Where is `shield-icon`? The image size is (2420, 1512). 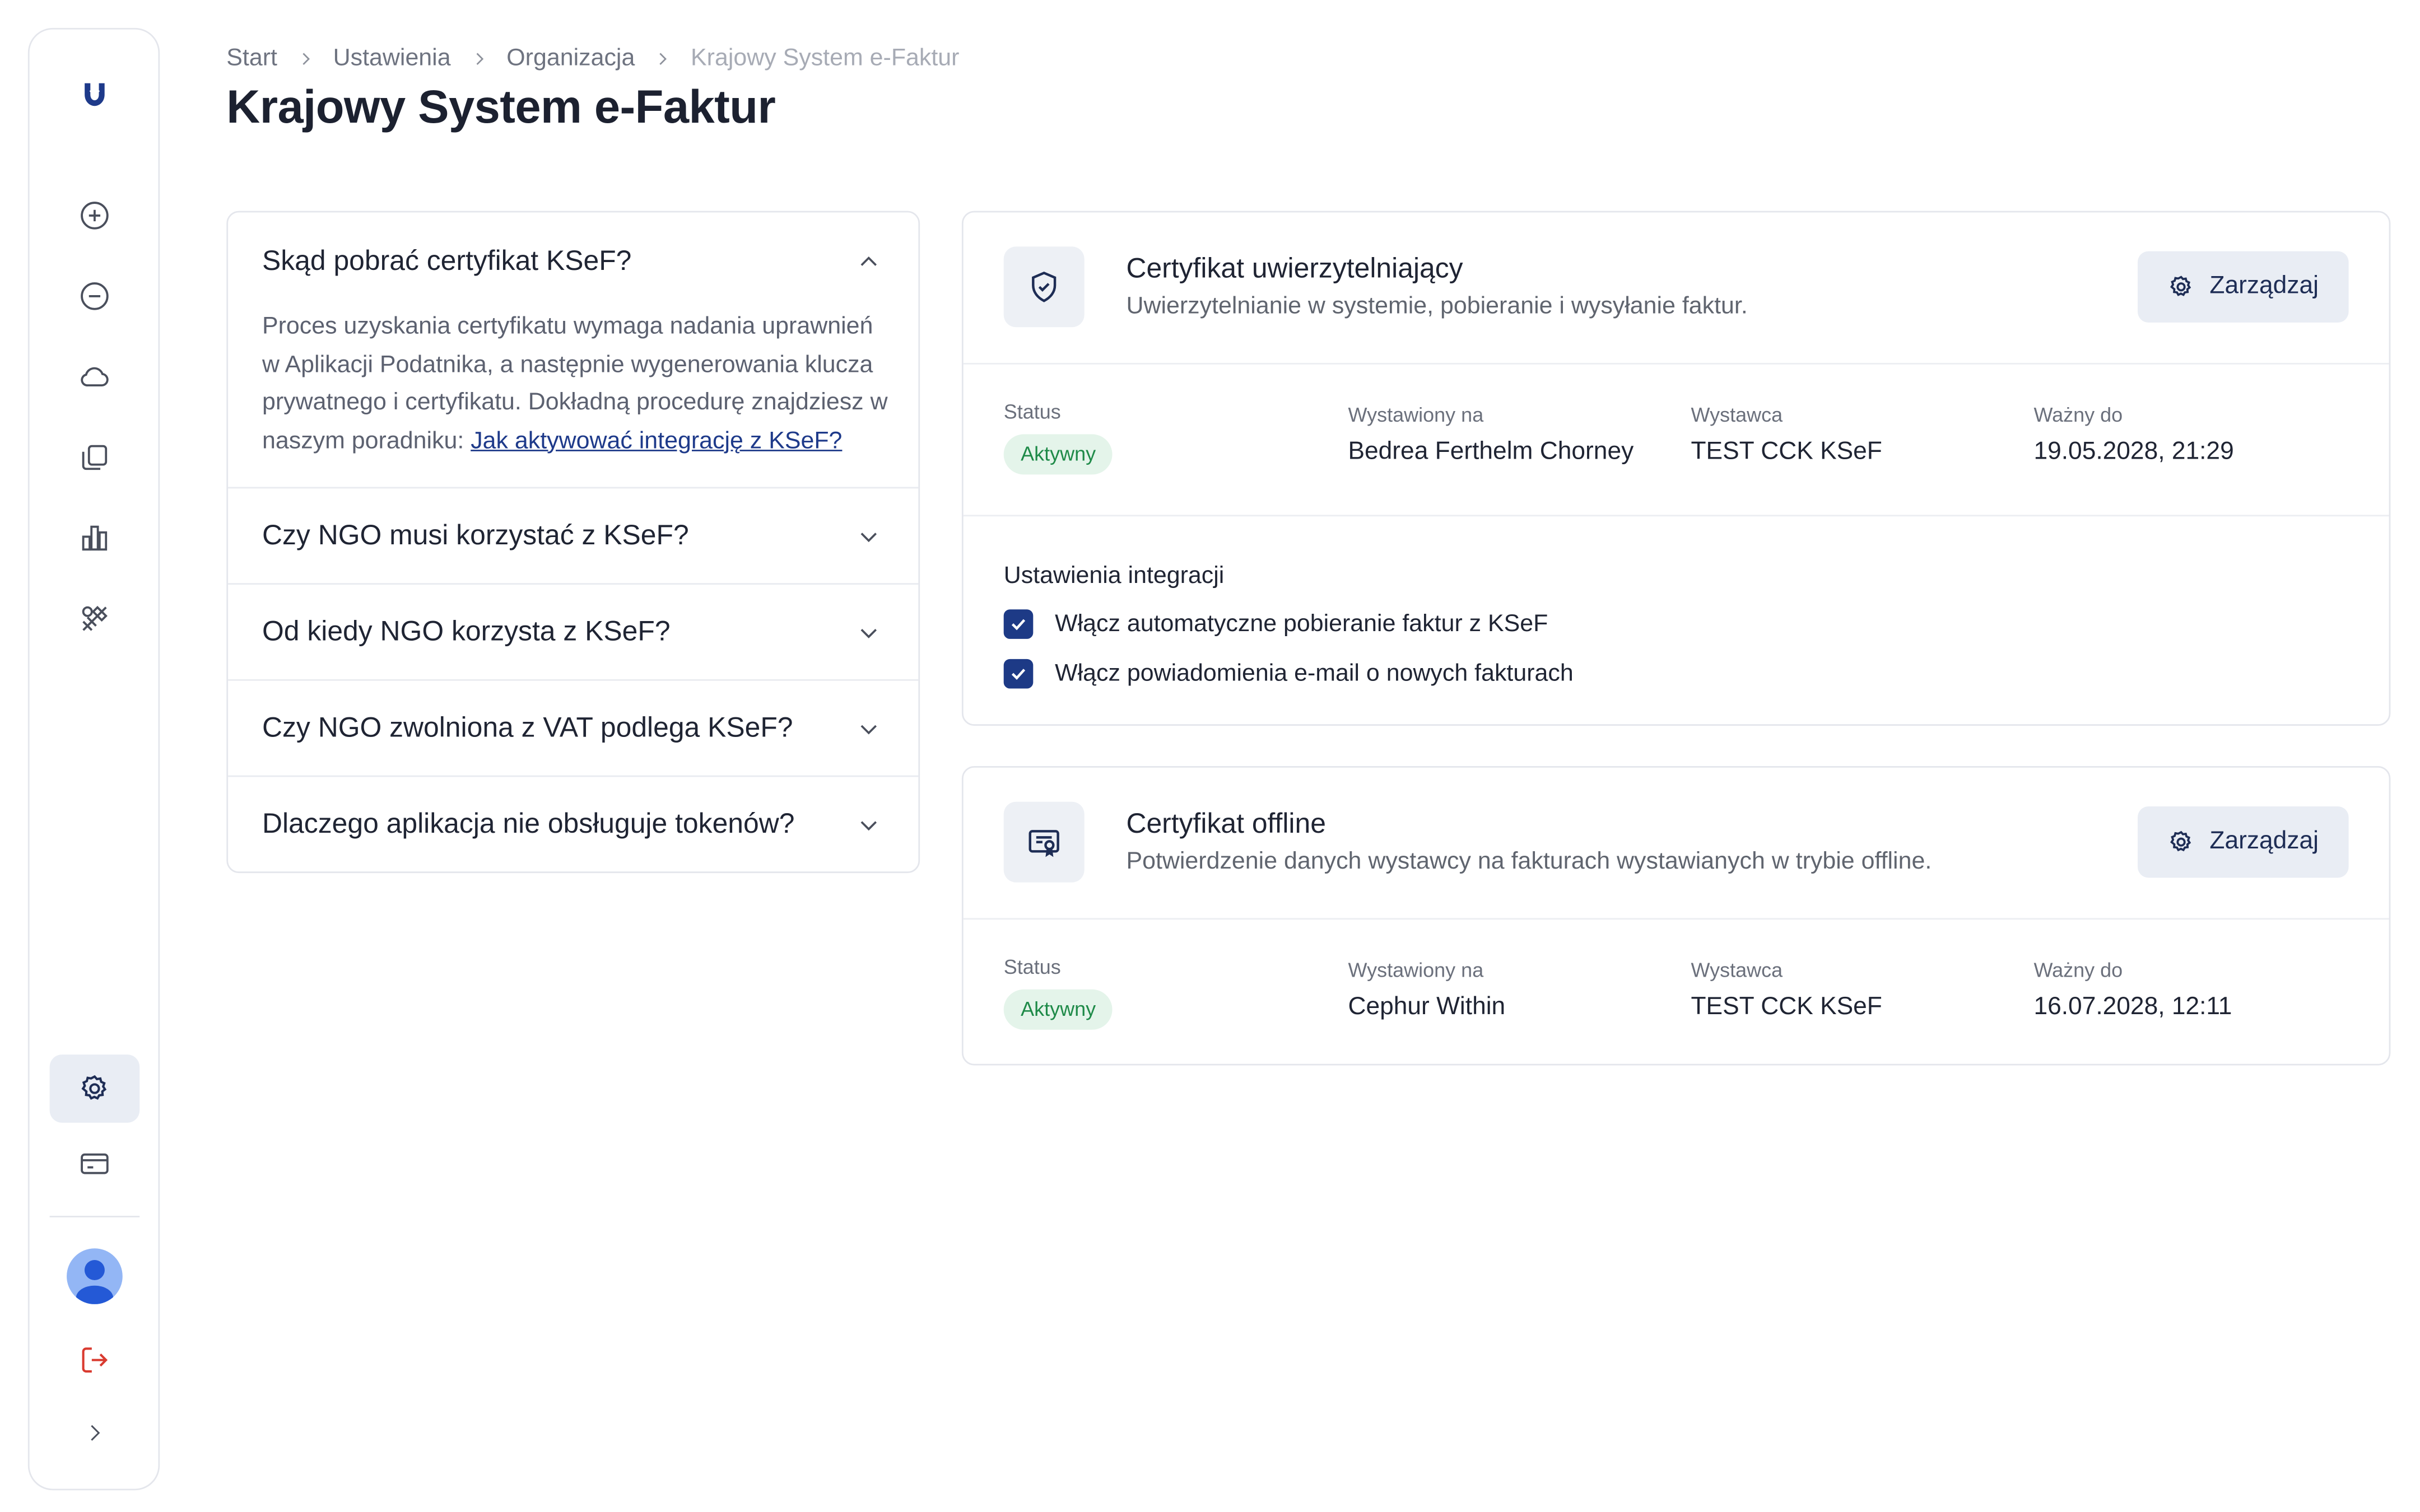
shield-icon is located at coordinates (1044, 287).